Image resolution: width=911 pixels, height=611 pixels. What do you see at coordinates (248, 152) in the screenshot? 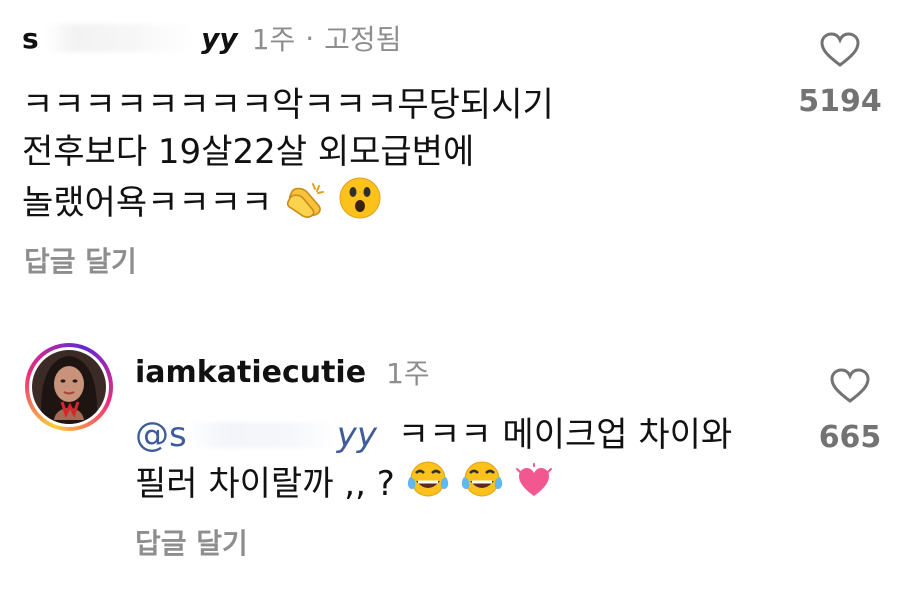
I see `comment-line: 전후보다 19살22살 외모급변에` at bounding box center [248, 152].